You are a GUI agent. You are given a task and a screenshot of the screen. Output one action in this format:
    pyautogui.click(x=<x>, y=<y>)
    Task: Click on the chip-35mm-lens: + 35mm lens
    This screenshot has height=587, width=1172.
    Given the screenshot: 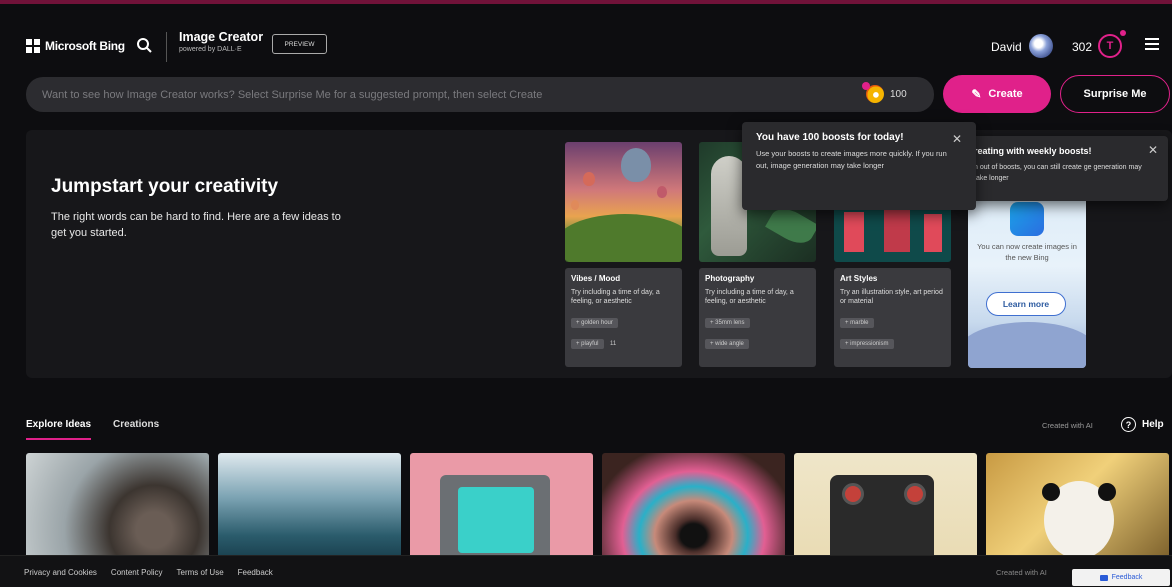 What is the action you would take?
    pyautogui.click(x=727, y=323)
    